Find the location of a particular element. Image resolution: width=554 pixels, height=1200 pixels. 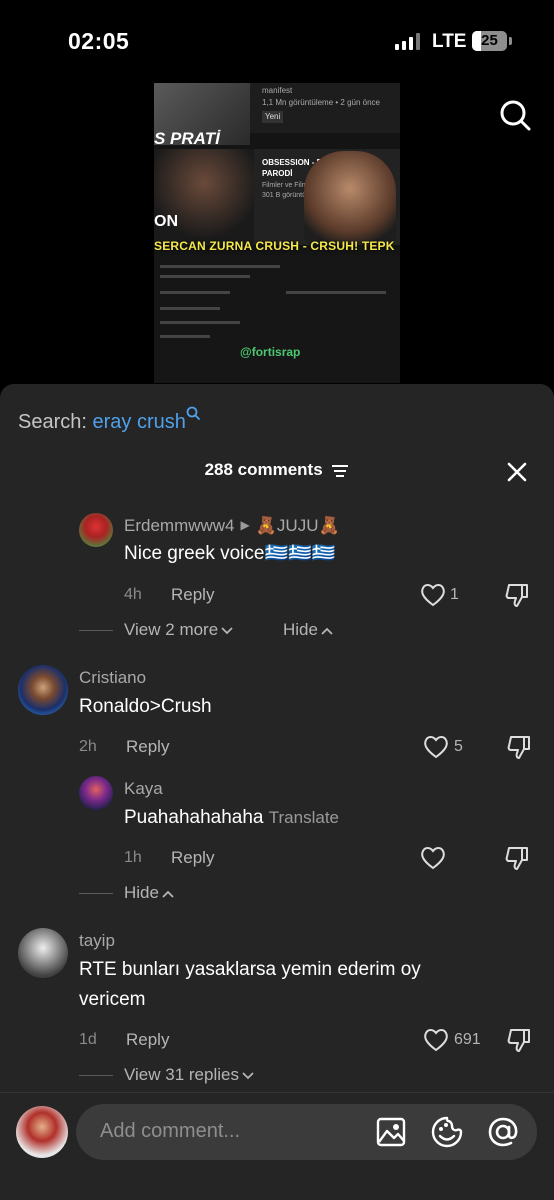

comments-count: 288 comments is located at coordinates (263, 469).